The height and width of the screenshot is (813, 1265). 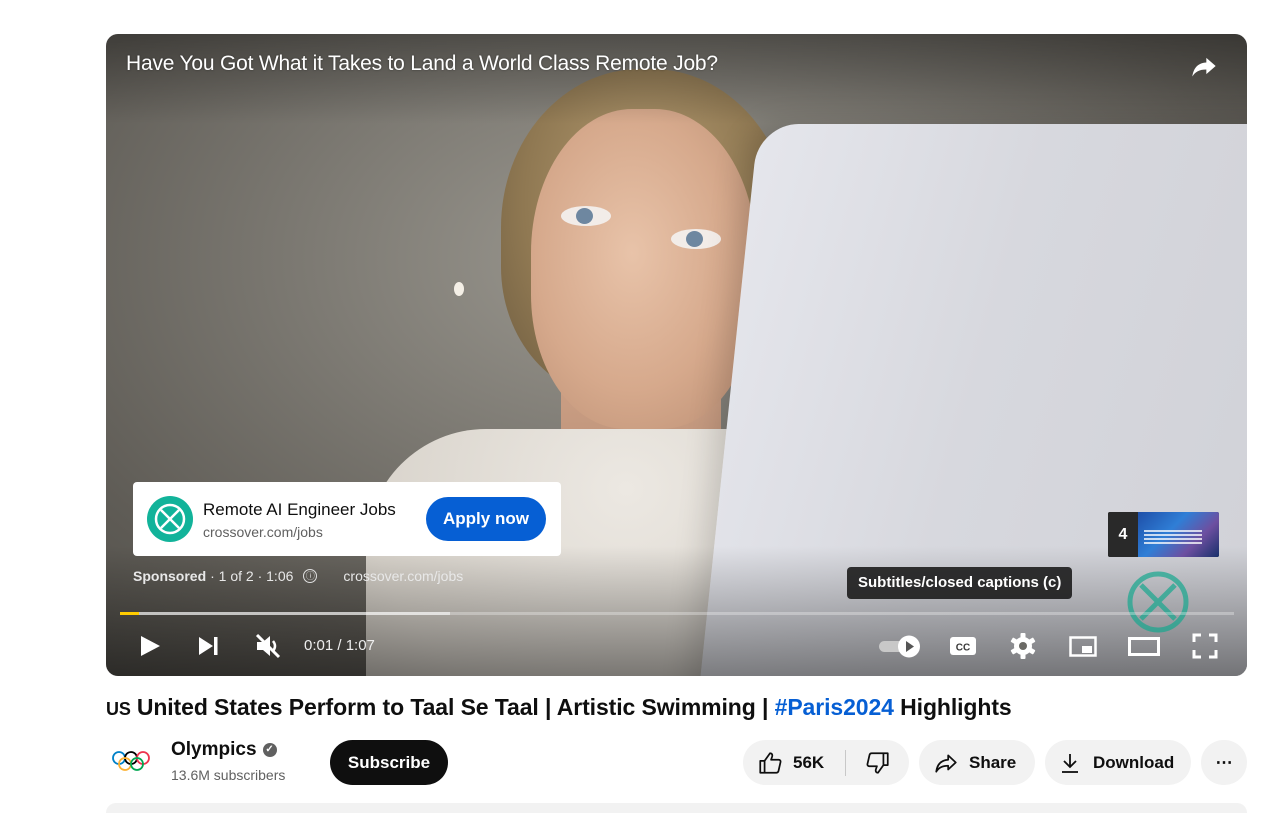 What do you see at coordinates (403, 576) in the screenshot?
I see `sponsored-link: crossover.com/jobs` at bounding box center [403, 576].